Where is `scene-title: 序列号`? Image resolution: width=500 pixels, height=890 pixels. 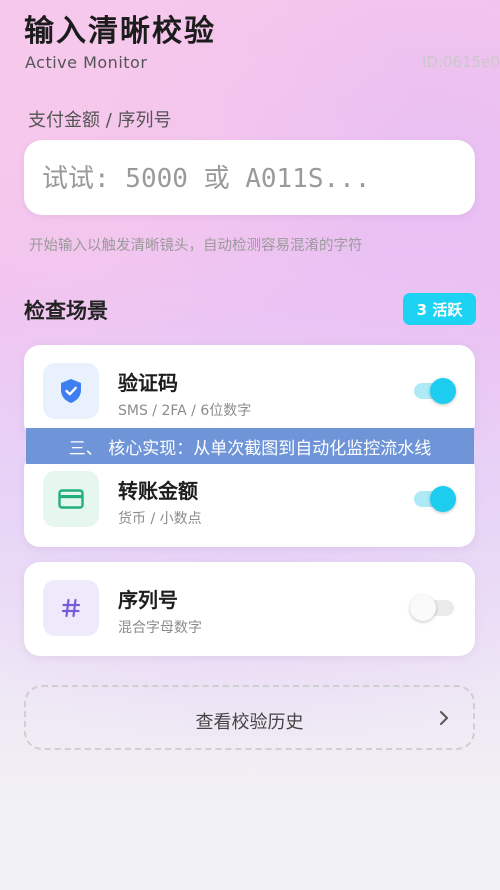
scene-title: 序列号 is located at coordinates (148, 600).